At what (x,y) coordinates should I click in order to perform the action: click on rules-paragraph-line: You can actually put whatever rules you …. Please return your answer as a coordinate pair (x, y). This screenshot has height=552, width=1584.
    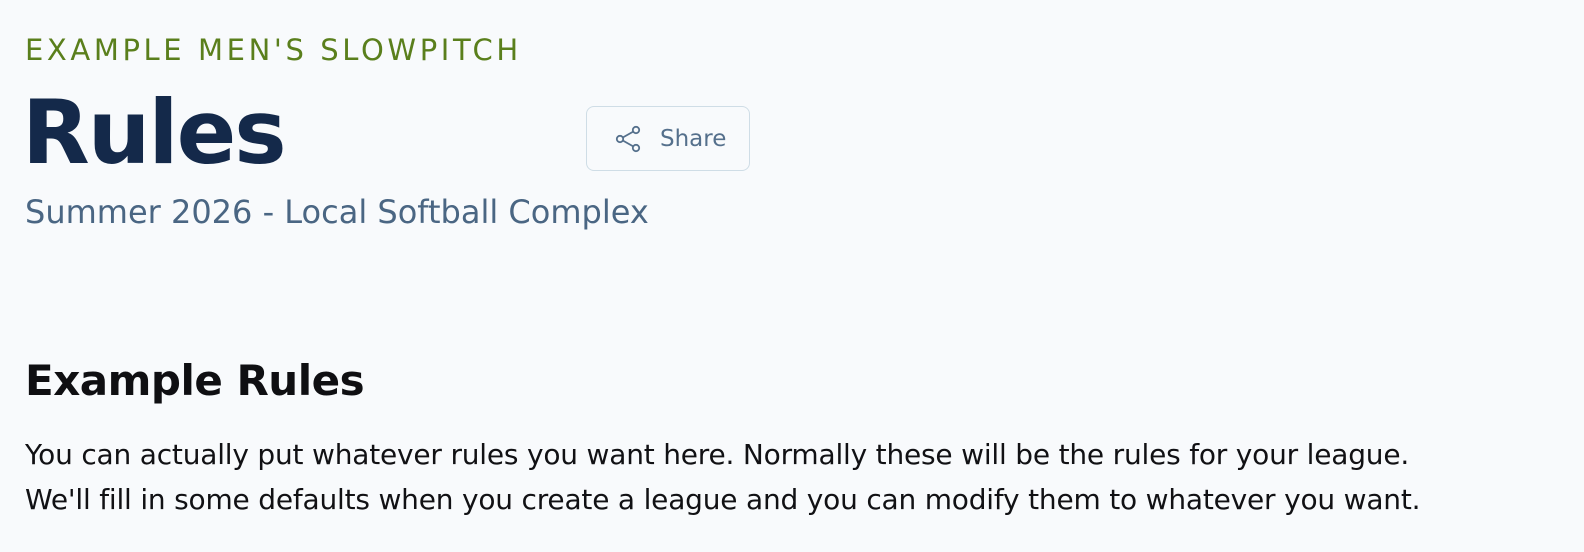
    Looking at the image, I should click on (717, 454).